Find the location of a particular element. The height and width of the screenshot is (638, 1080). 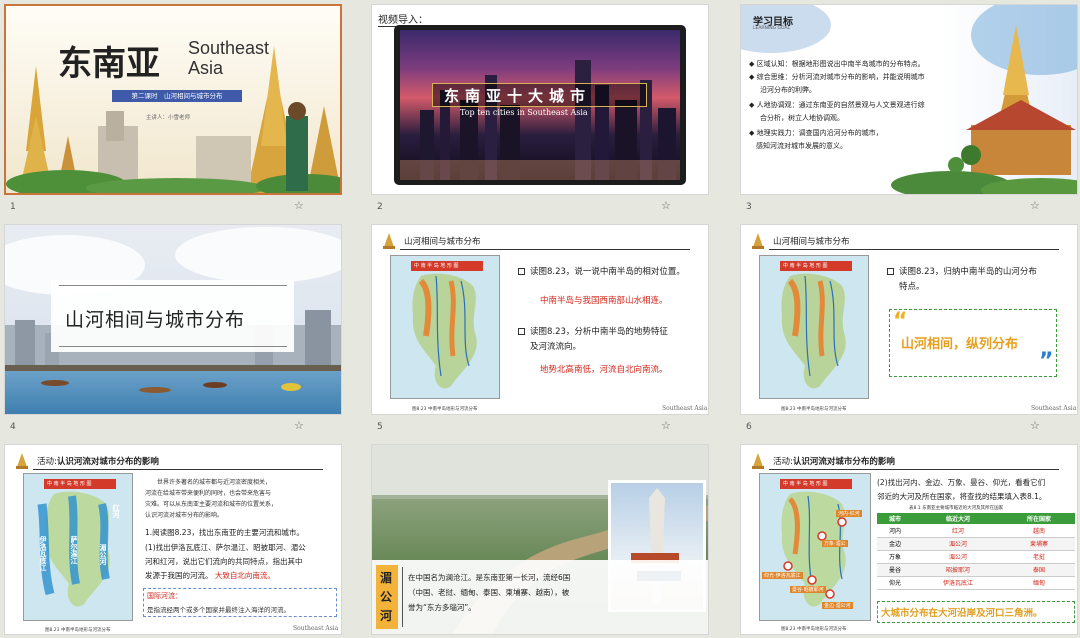

slide-header: 活动: 认识河流对城市分布的影响 is located at coordinates (86, 461).